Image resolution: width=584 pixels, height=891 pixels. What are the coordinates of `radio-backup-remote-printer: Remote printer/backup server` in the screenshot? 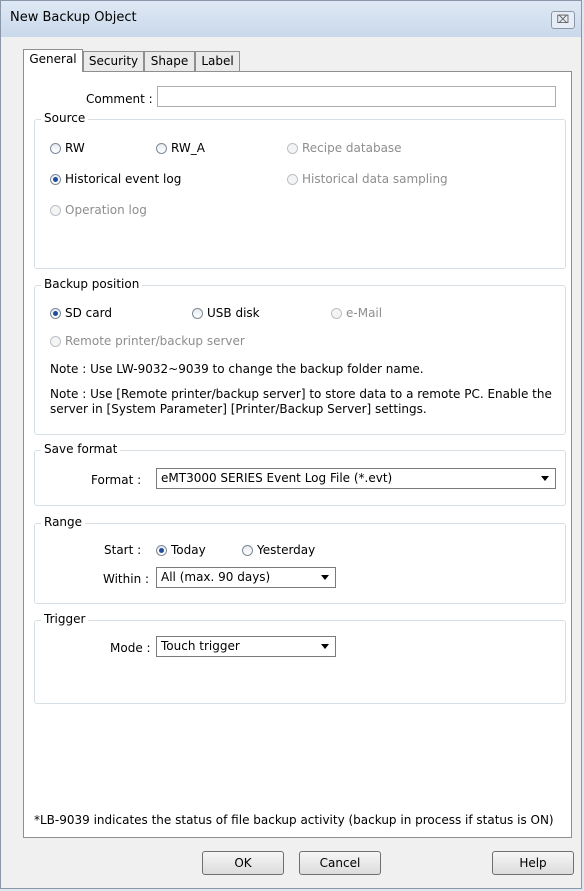 It's located at (147, 341).